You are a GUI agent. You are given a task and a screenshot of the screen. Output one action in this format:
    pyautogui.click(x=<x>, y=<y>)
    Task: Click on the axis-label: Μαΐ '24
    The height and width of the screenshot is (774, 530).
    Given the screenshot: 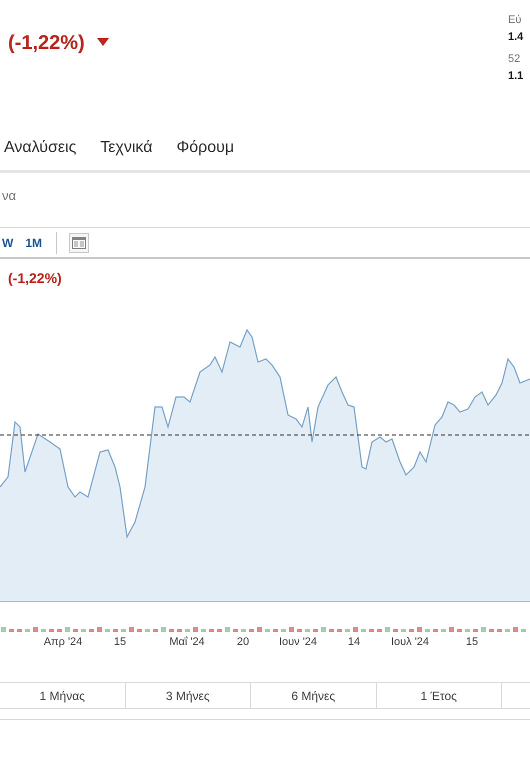 What is the action you would take?
    pyautogui.click(x=187, y=642)
    